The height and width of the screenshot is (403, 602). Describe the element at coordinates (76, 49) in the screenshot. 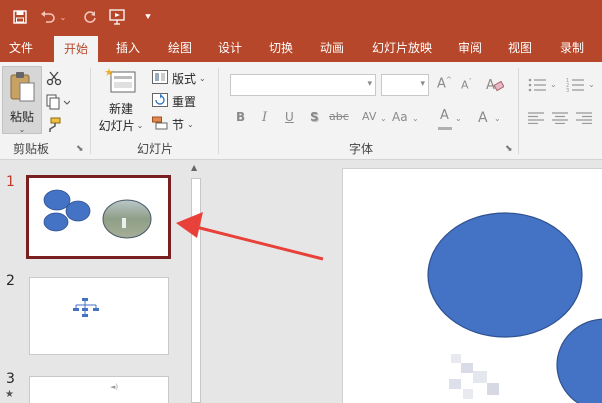

I see `tab-home: 开始` at that location.